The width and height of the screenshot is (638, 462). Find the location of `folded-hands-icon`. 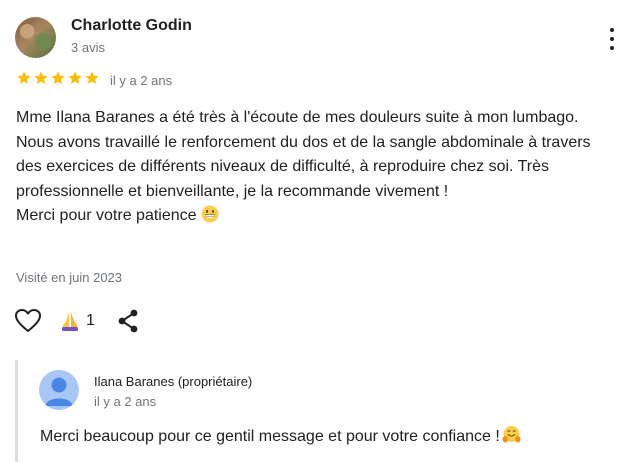

folded-hands-icon is located at coordinates (70, 321).